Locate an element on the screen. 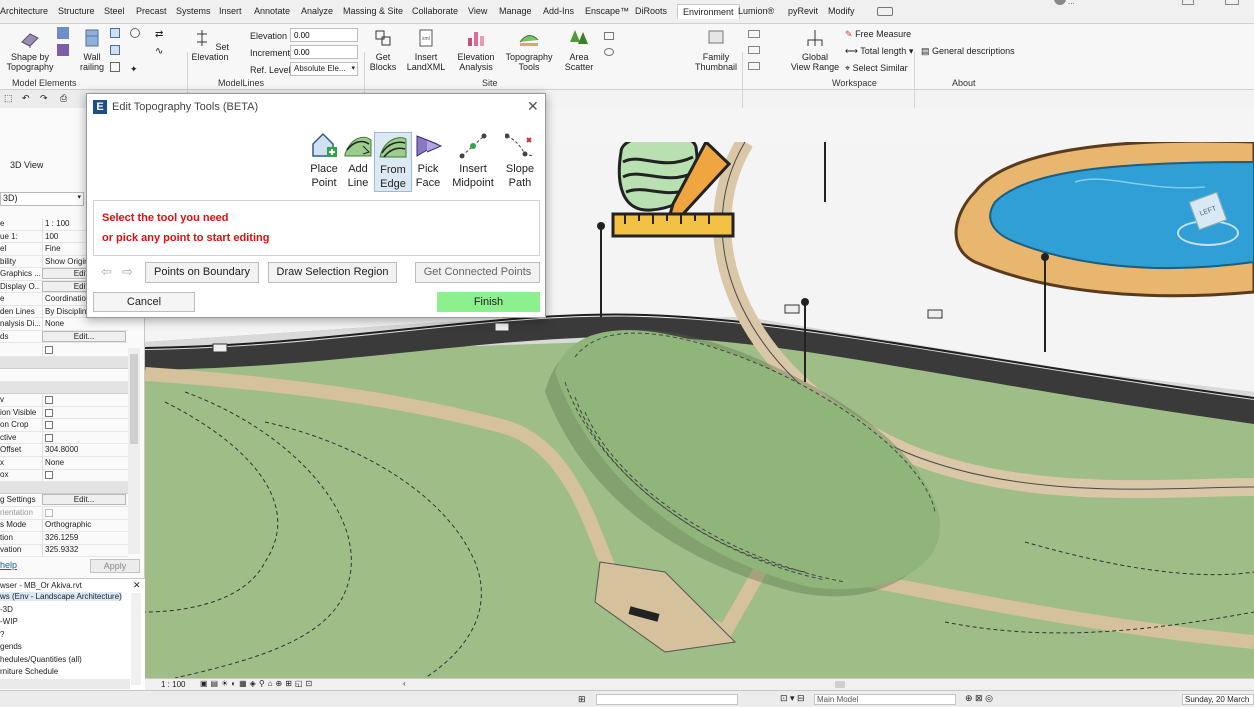 The height and width of the screenshot is (707, 1254). tab-modify: Modify is located at coordinates (841, 11).